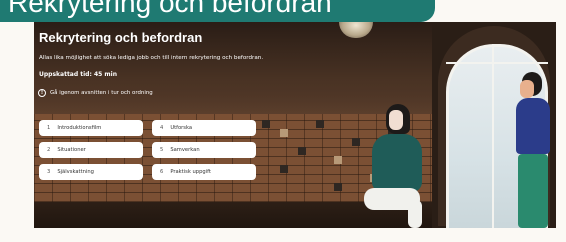 This screenshot has width=566, height=242. Describe the element at coordinates (170, 9) in the screenshot. I see `banner-title: Rekrytering och befordran` at that location.